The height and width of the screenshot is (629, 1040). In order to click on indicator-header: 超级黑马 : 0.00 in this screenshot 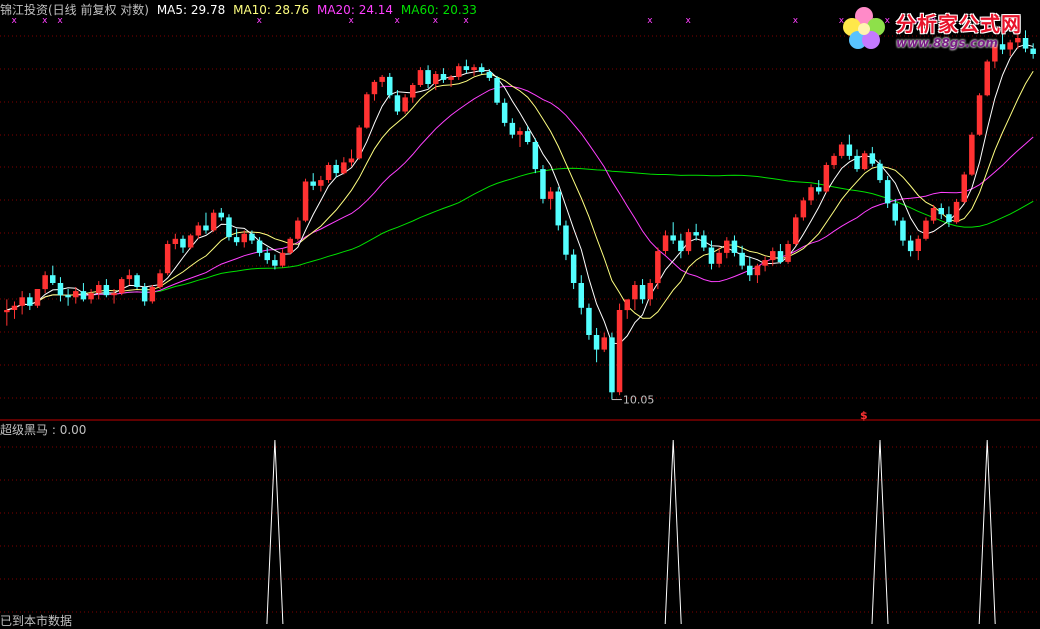, I will do `click(43, 430)`.